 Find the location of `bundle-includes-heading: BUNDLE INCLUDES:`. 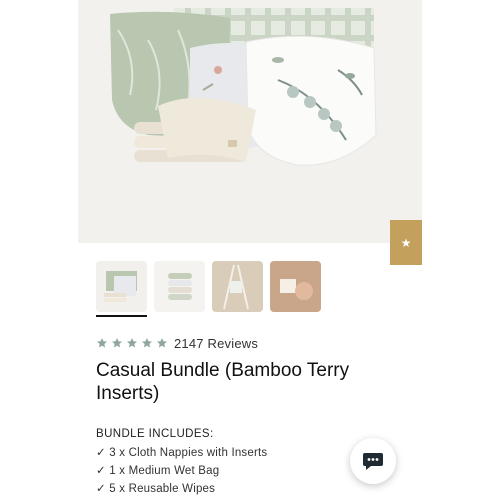

bundle-includes-heading: BUNDLE INCLUDES: is located at coordinates (155, 434).